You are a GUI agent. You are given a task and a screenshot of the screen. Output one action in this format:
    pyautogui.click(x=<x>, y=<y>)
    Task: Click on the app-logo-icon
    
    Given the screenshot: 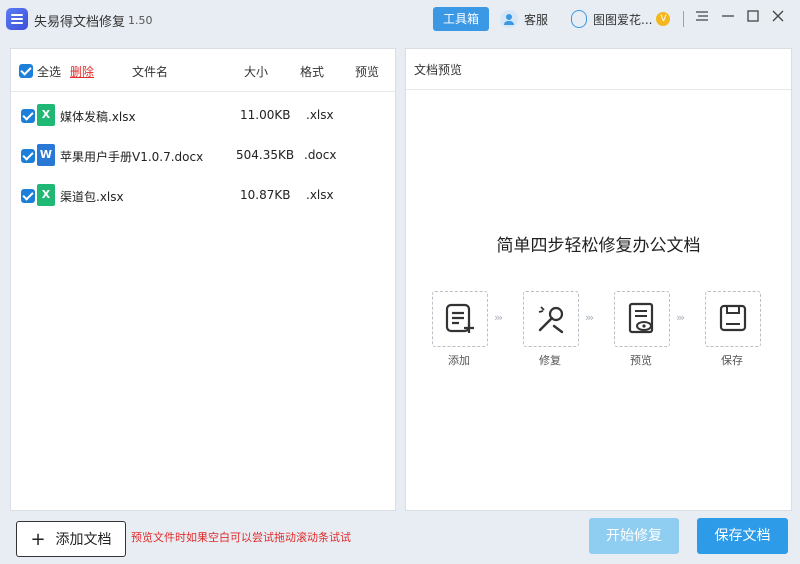 What is the action you would take?
    pyautogui.click(x=17, y=19)
    